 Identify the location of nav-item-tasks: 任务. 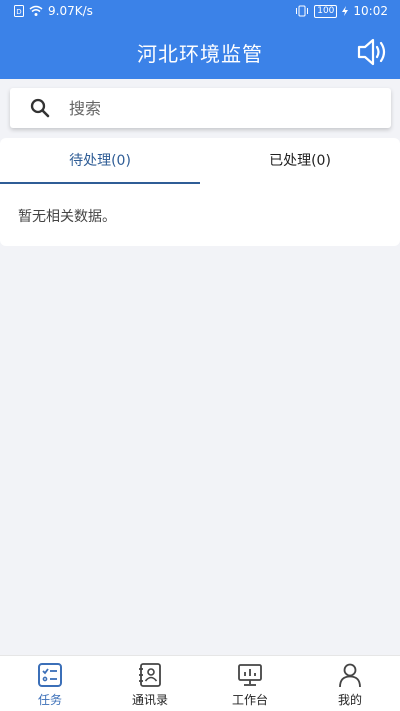
(50, 683).